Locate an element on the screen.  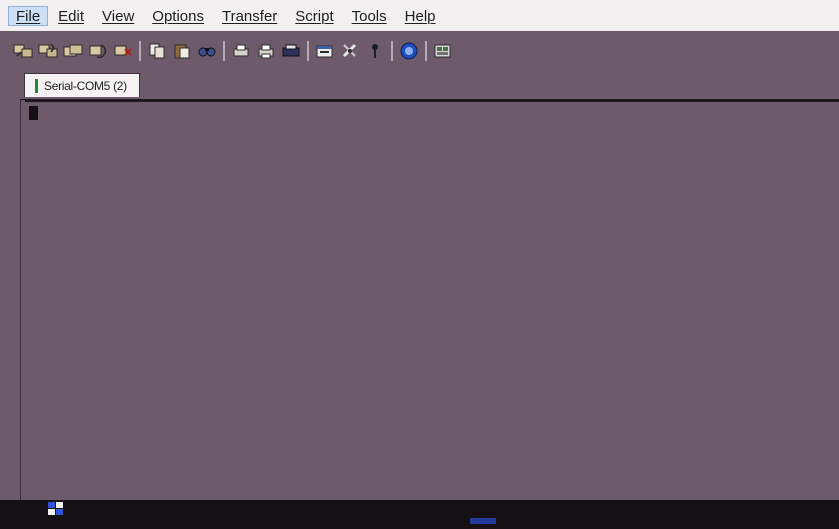
print-setup-icon is located at coordinates (241, 51).